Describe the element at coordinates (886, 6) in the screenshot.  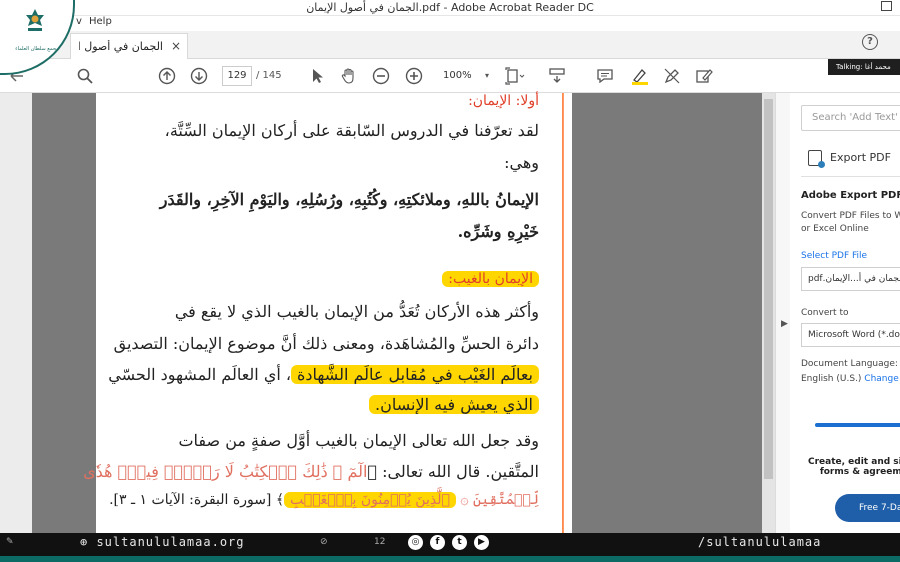
I see `maximize-icon` at that location.